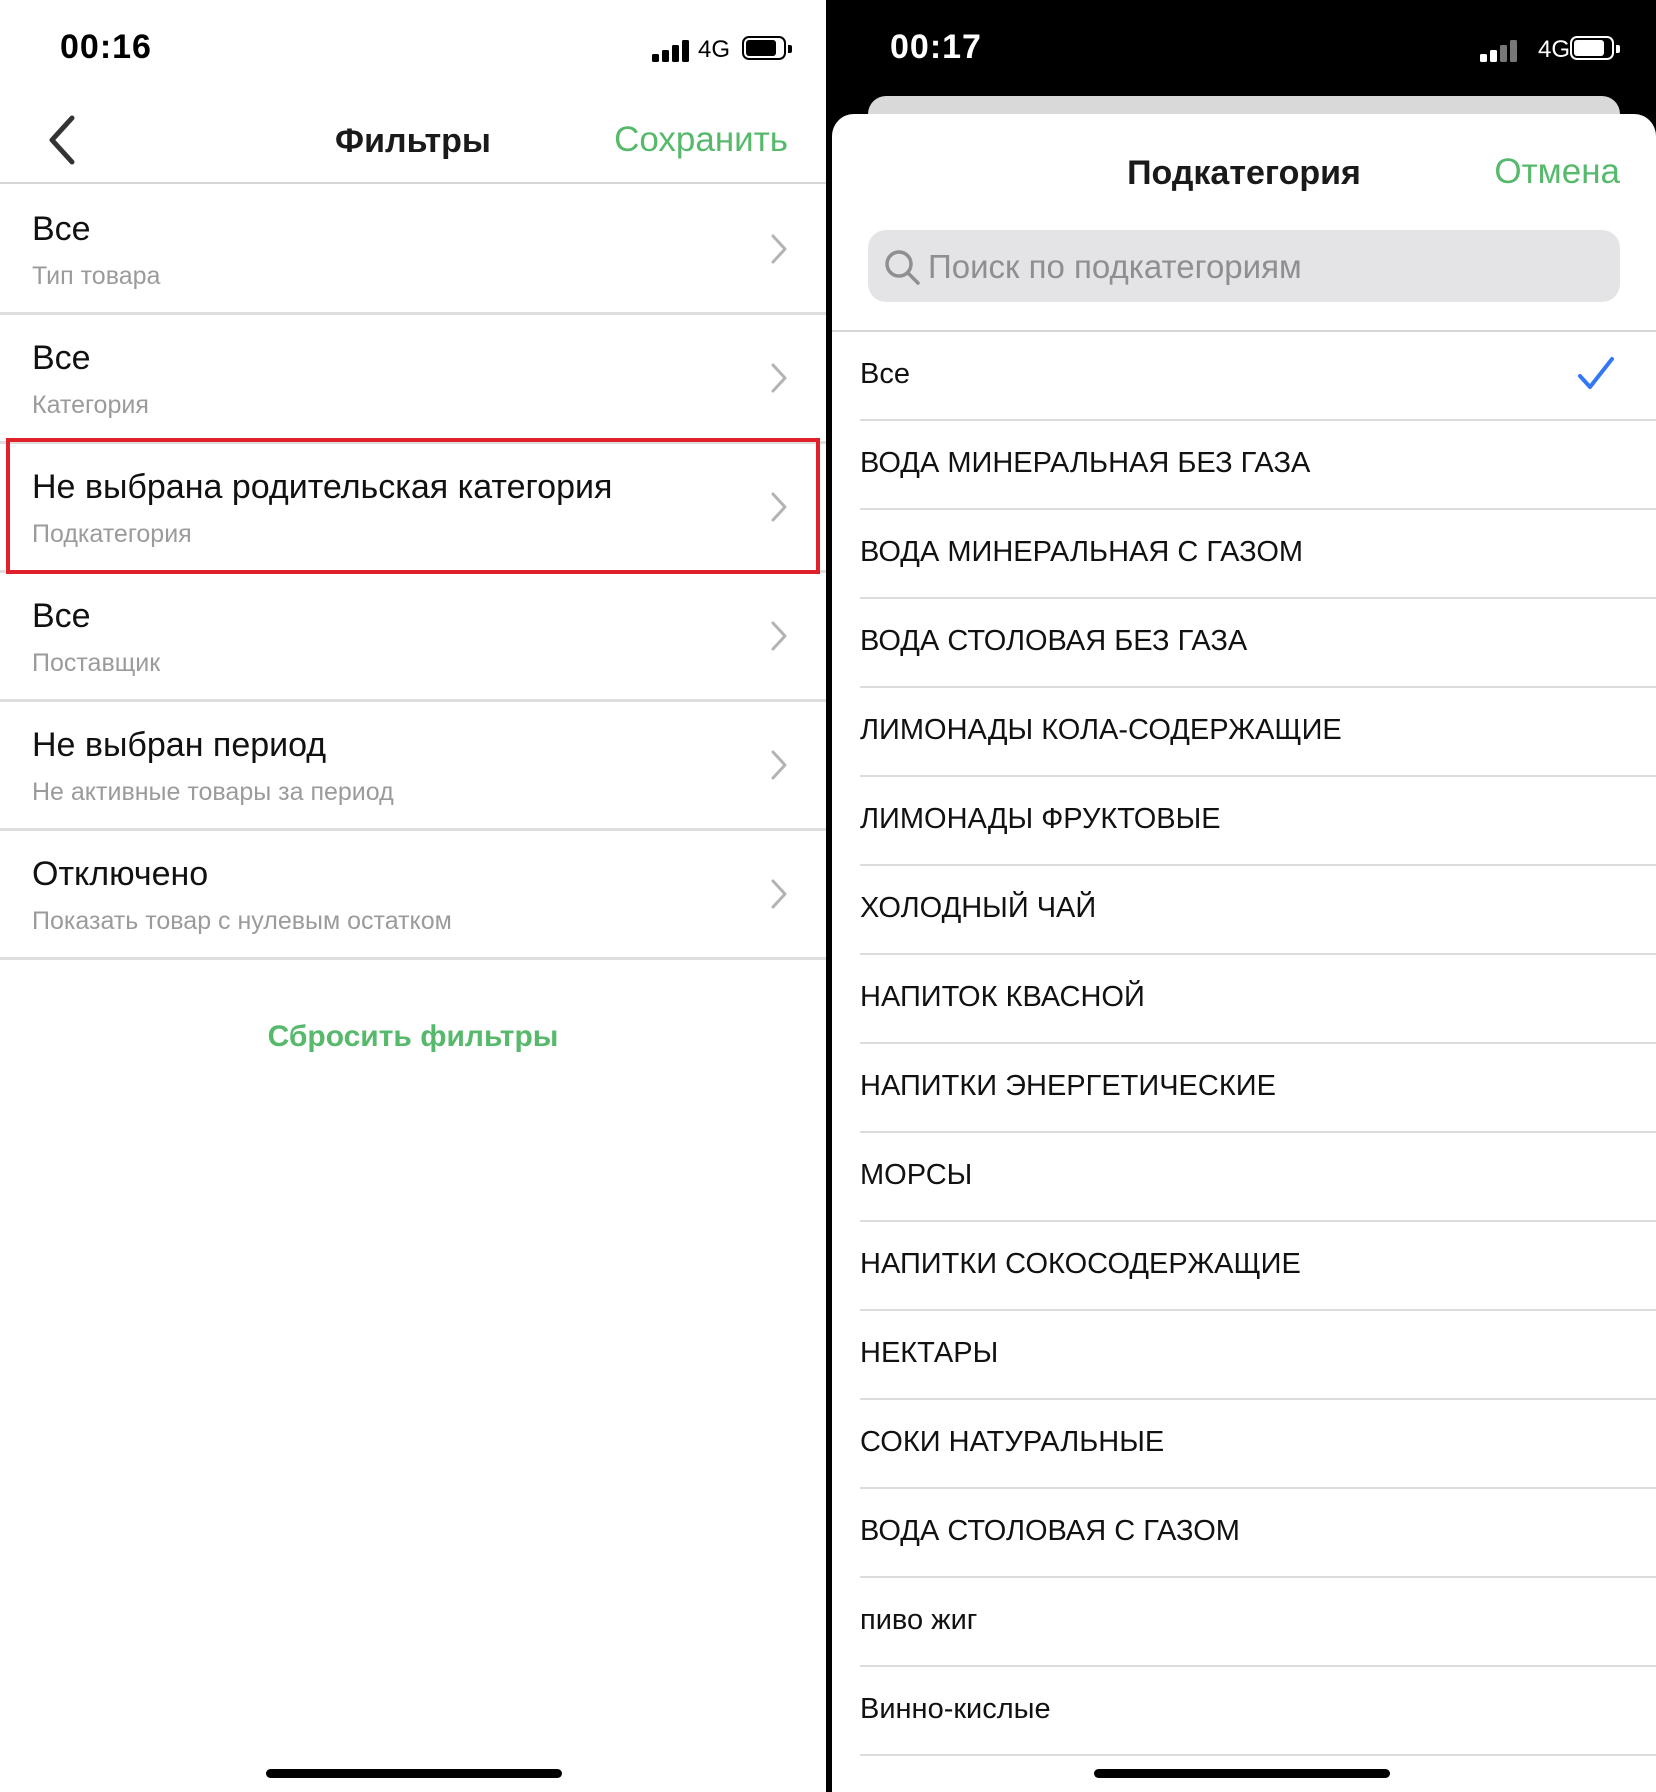  I want to click on filter-label: Поставщик, so click(96, 663).